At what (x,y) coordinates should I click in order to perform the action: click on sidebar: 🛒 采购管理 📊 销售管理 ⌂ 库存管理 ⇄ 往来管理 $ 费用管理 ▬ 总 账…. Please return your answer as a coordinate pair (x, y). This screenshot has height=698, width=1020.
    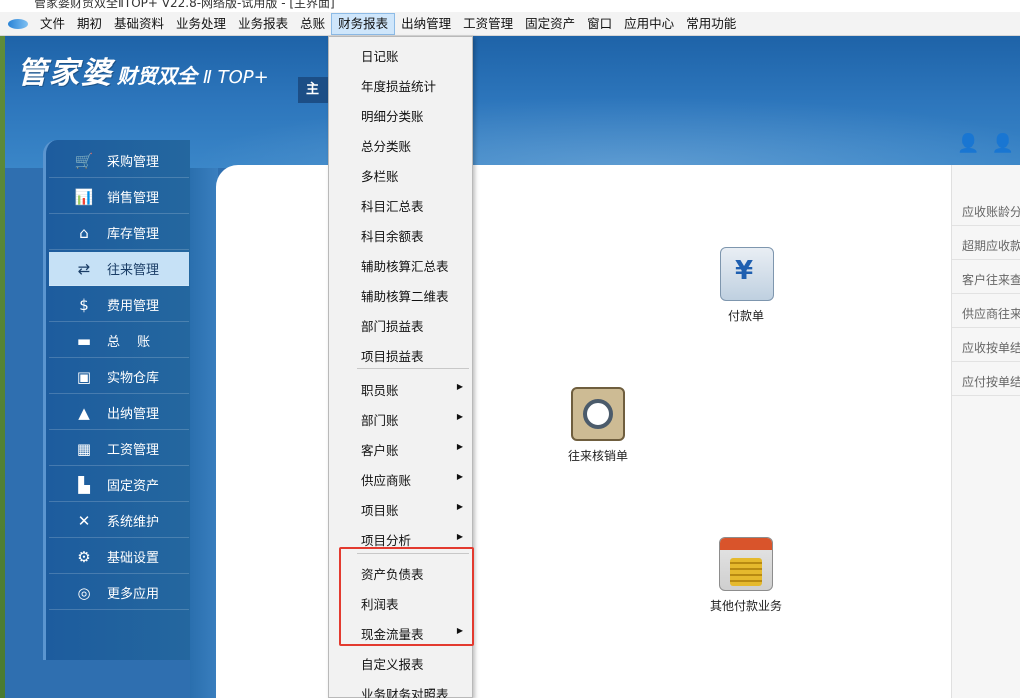
    Looking at the image, I should click on (116, 400).